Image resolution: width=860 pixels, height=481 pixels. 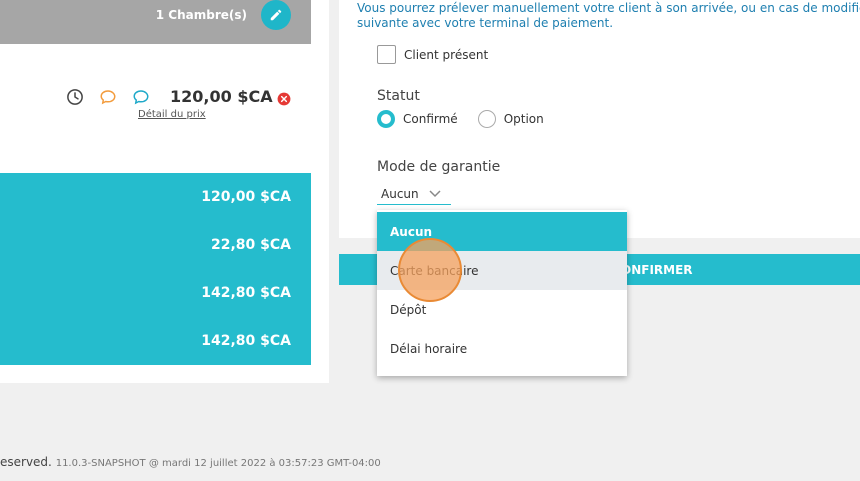 What do you see at coordinates (26, 462) in the screenshot?
I see `footer-reserved: eserved.` at bounding box center [26, 462].